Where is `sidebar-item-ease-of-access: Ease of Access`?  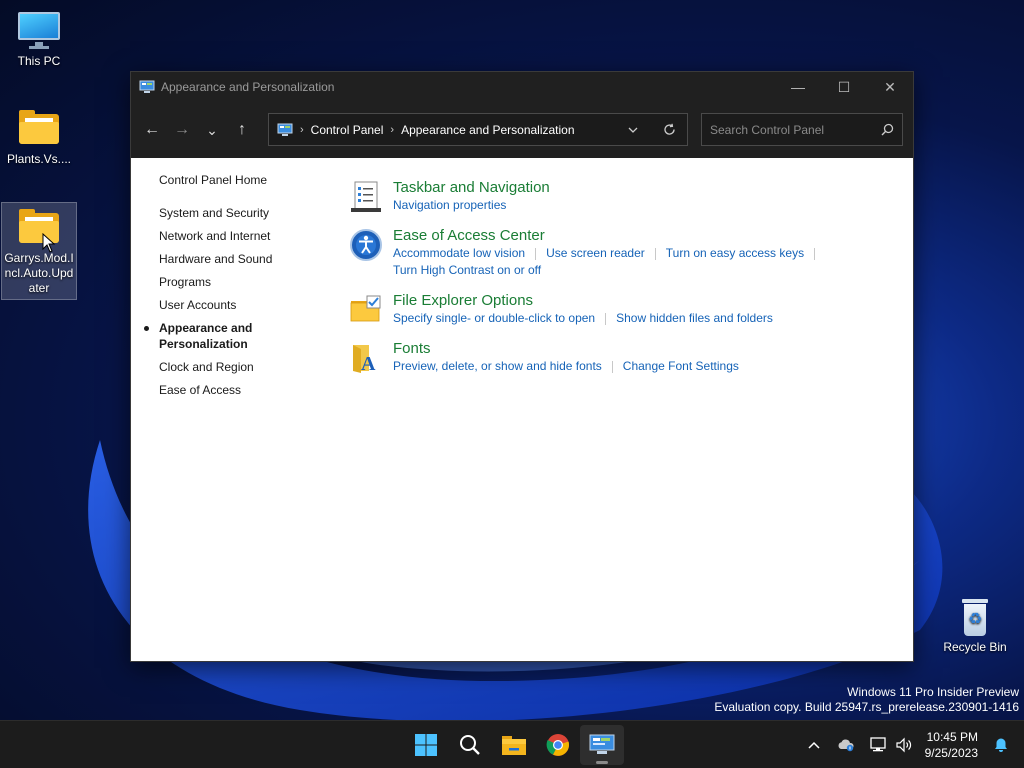
sidebar-item-ease-of-access: Ease of Access is located at coordinates (244, 390).